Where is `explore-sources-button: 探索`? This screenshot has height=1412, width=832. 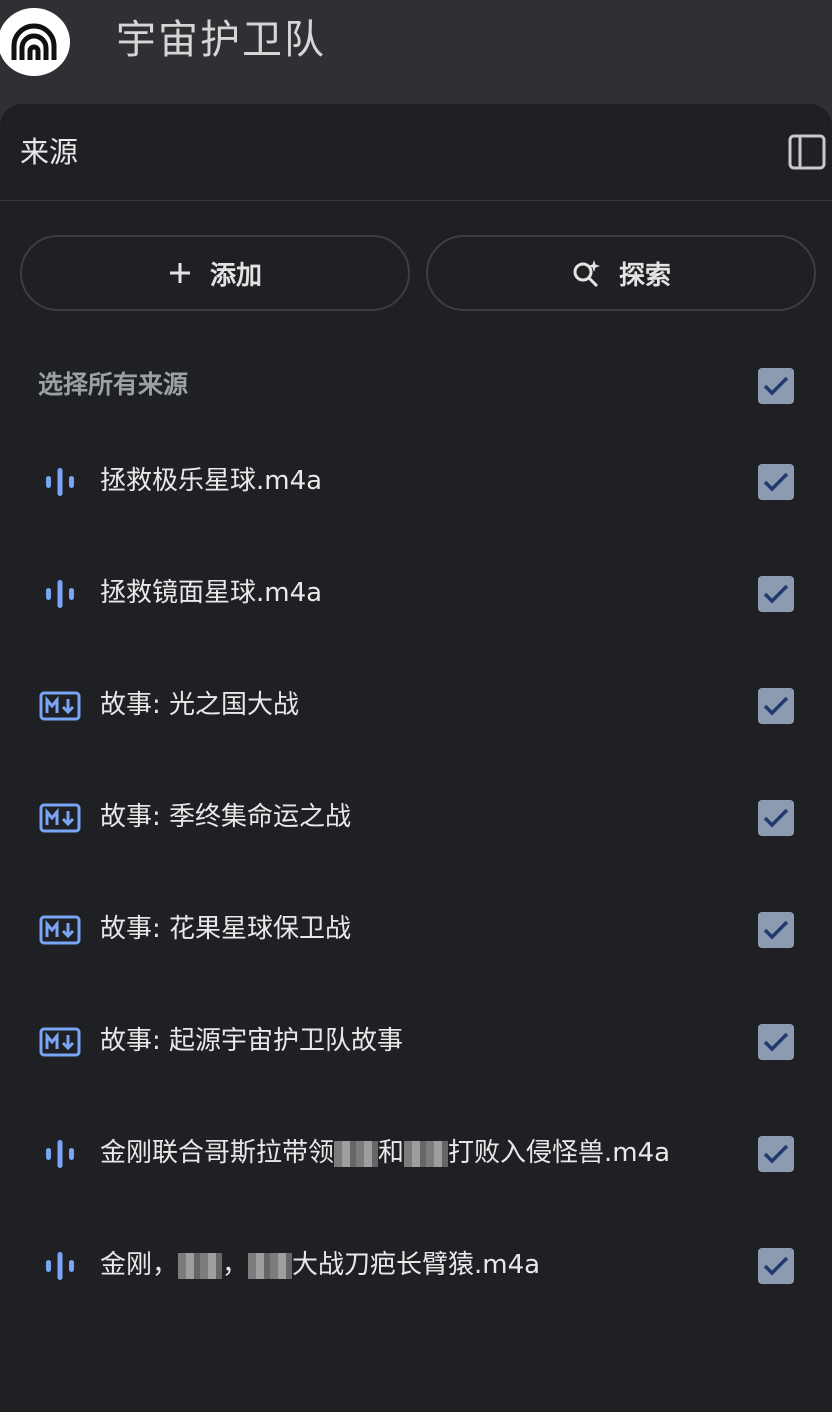 explore-sources-button: 探索 is located at coordinates (621, 273).